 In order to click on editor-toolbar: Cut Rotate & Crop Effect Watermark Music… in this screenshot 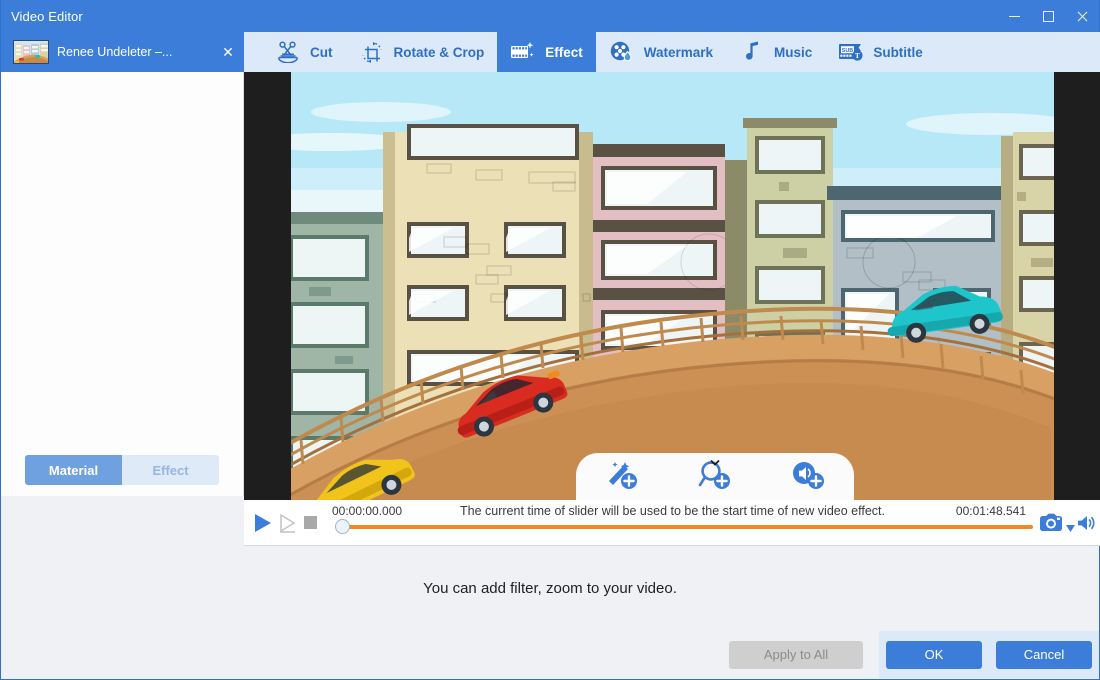, I will do `click(672, 52)`.